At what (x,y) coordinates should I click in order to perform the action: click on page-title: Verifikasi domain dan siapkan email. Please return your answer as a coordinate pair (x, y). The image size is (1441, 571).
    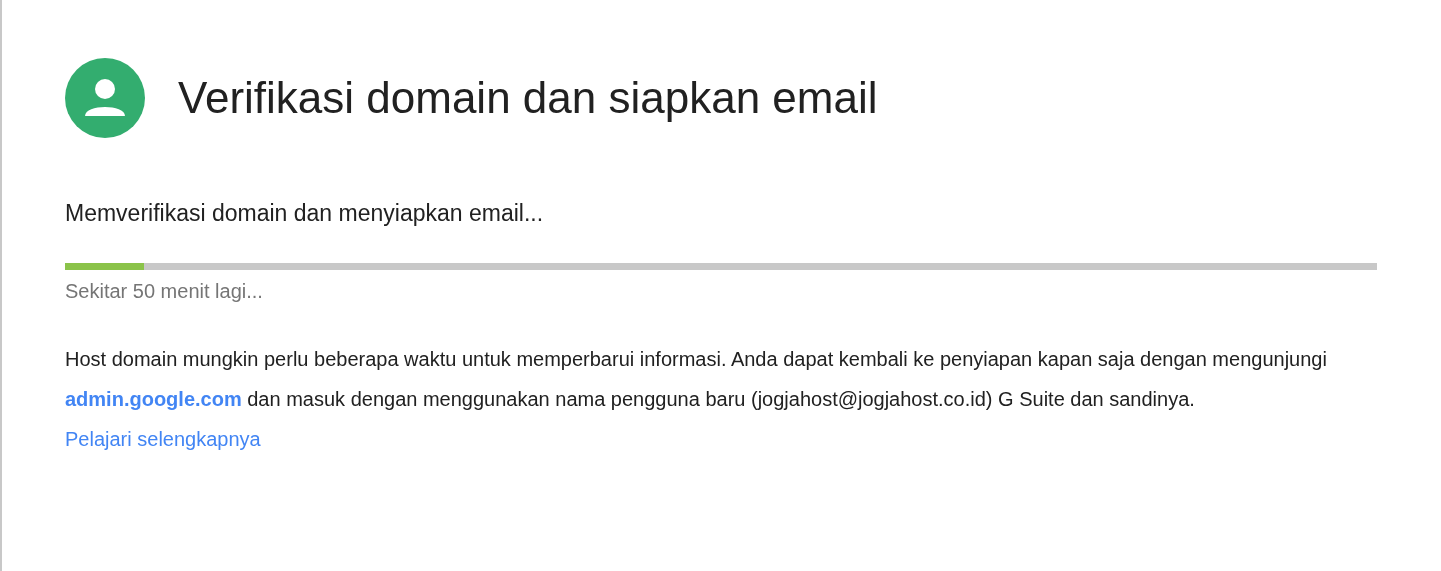
    Looking at the image, I should click on (528, 98).